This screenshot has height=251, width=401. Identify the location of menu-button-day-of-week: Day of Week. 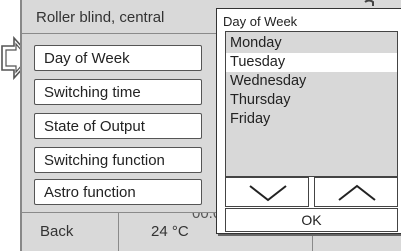
(118, 58).